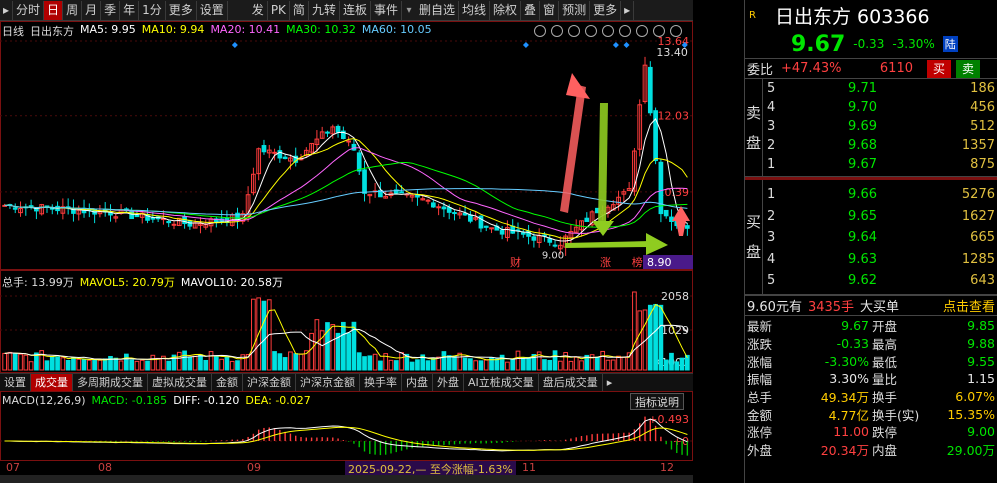  What do you see at coordinates (7, 10) in the screenshot?
I see `toolbar-collapse-icon: ▸` at bounding box center [7, 10].